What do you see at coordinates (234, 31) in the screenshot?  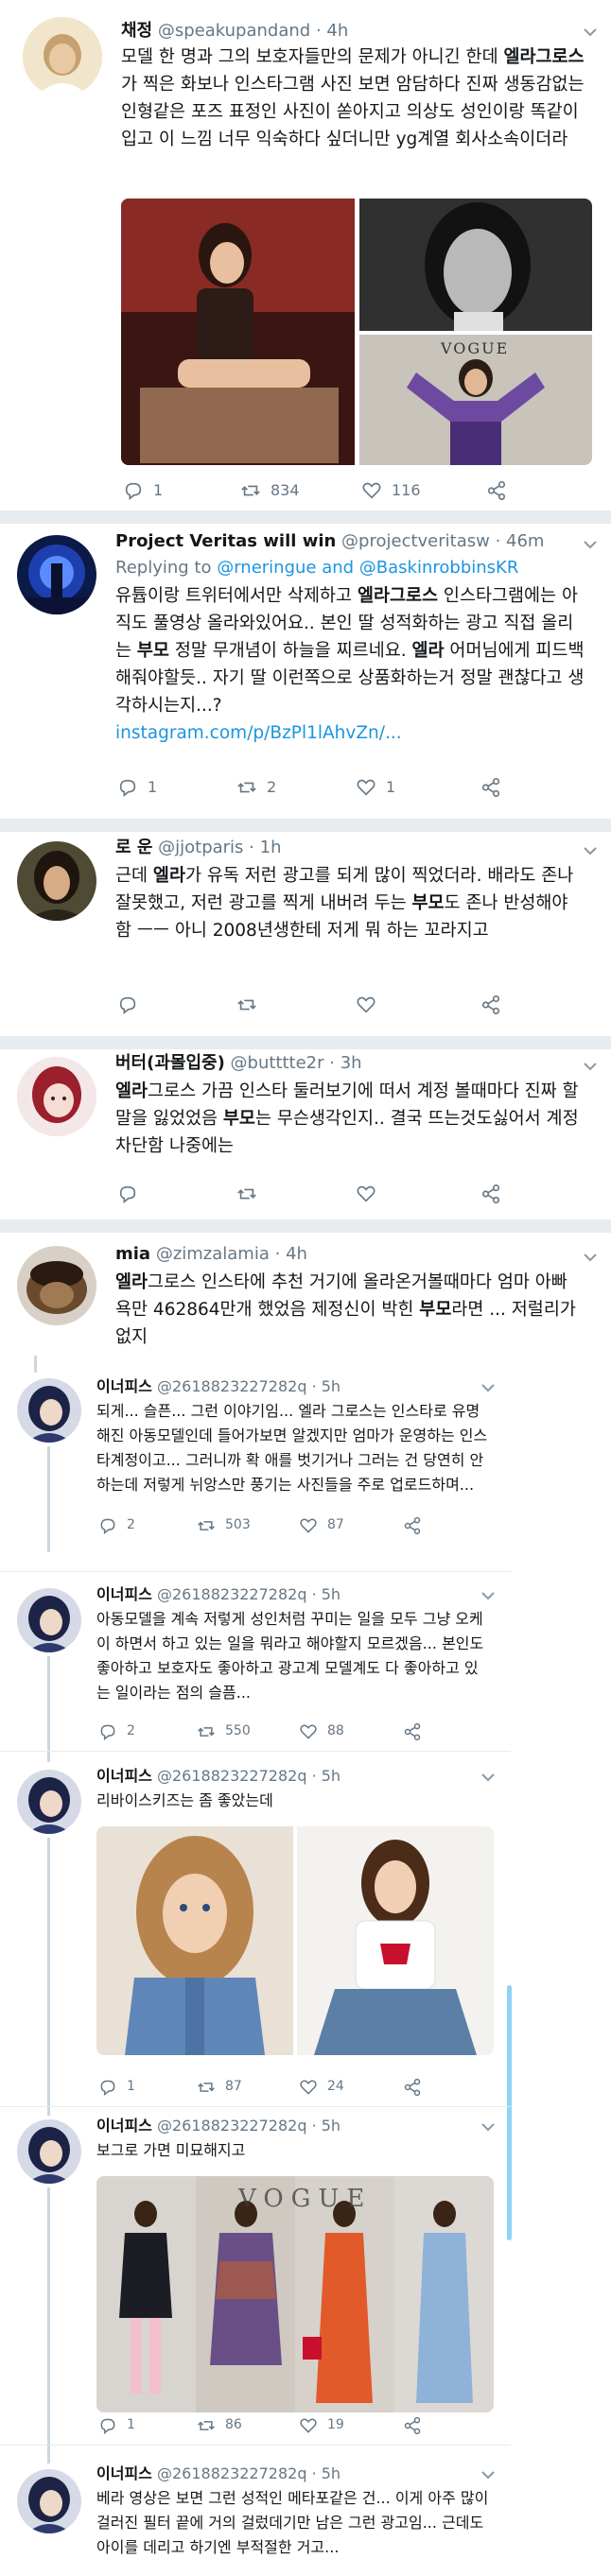 I see `author-handle: @speakupandand` at bounding box center [234, 31].